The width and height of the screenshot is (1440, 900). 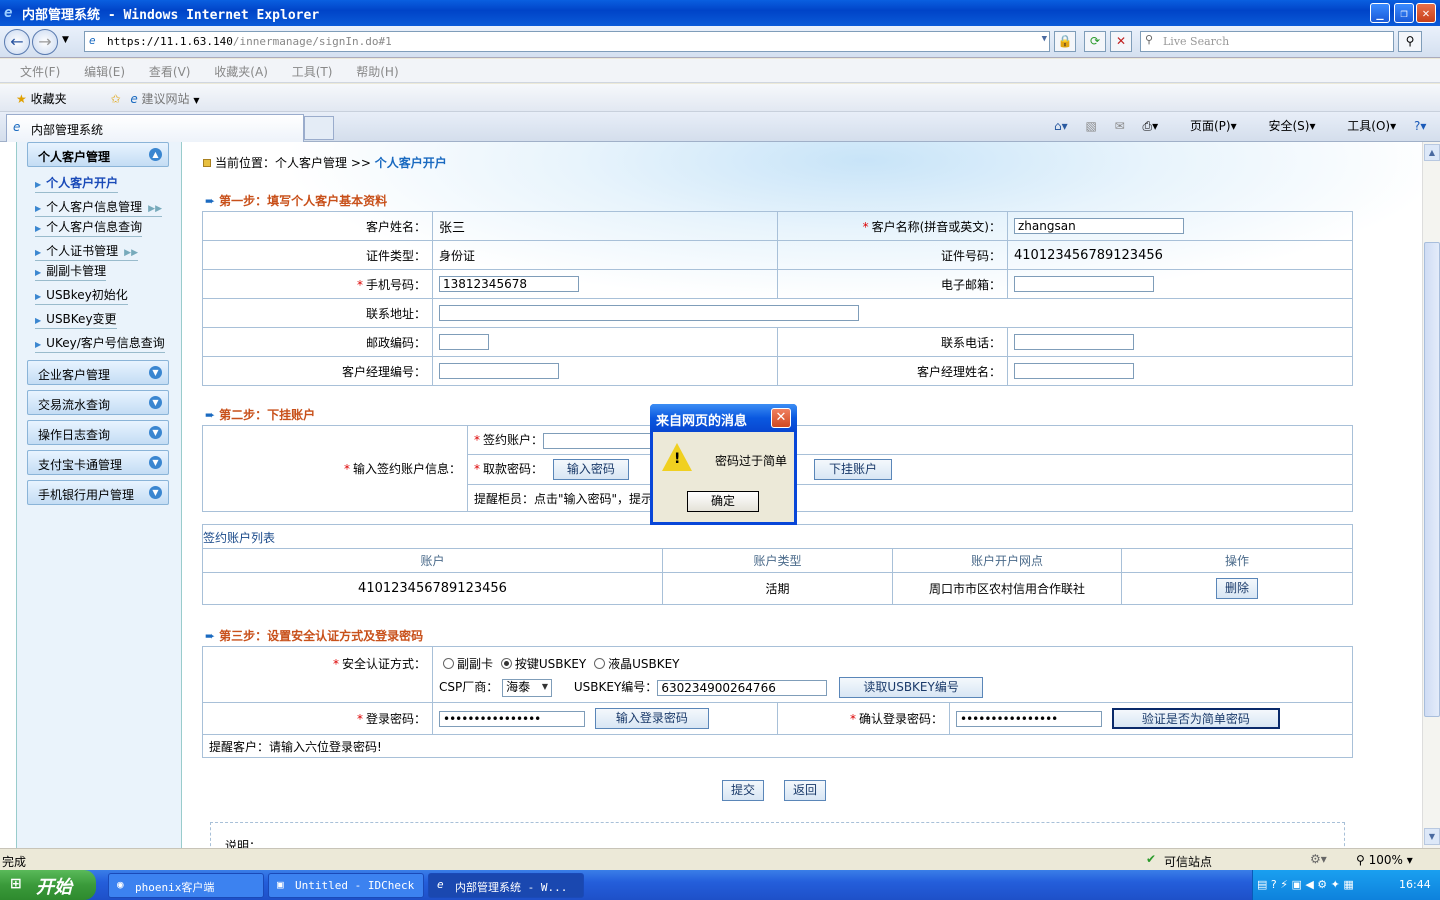 I want to click on attach-account-button: 下挂账户, so click(x=853, y=469).